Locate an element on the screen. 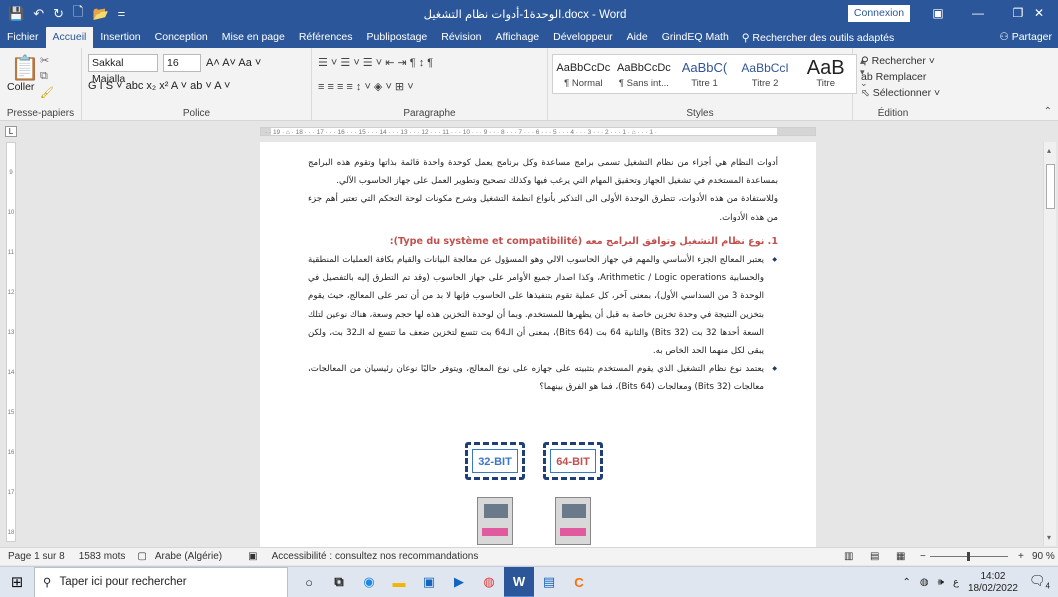  tab-fichier: Fichier is located at coordinates (23, 37).